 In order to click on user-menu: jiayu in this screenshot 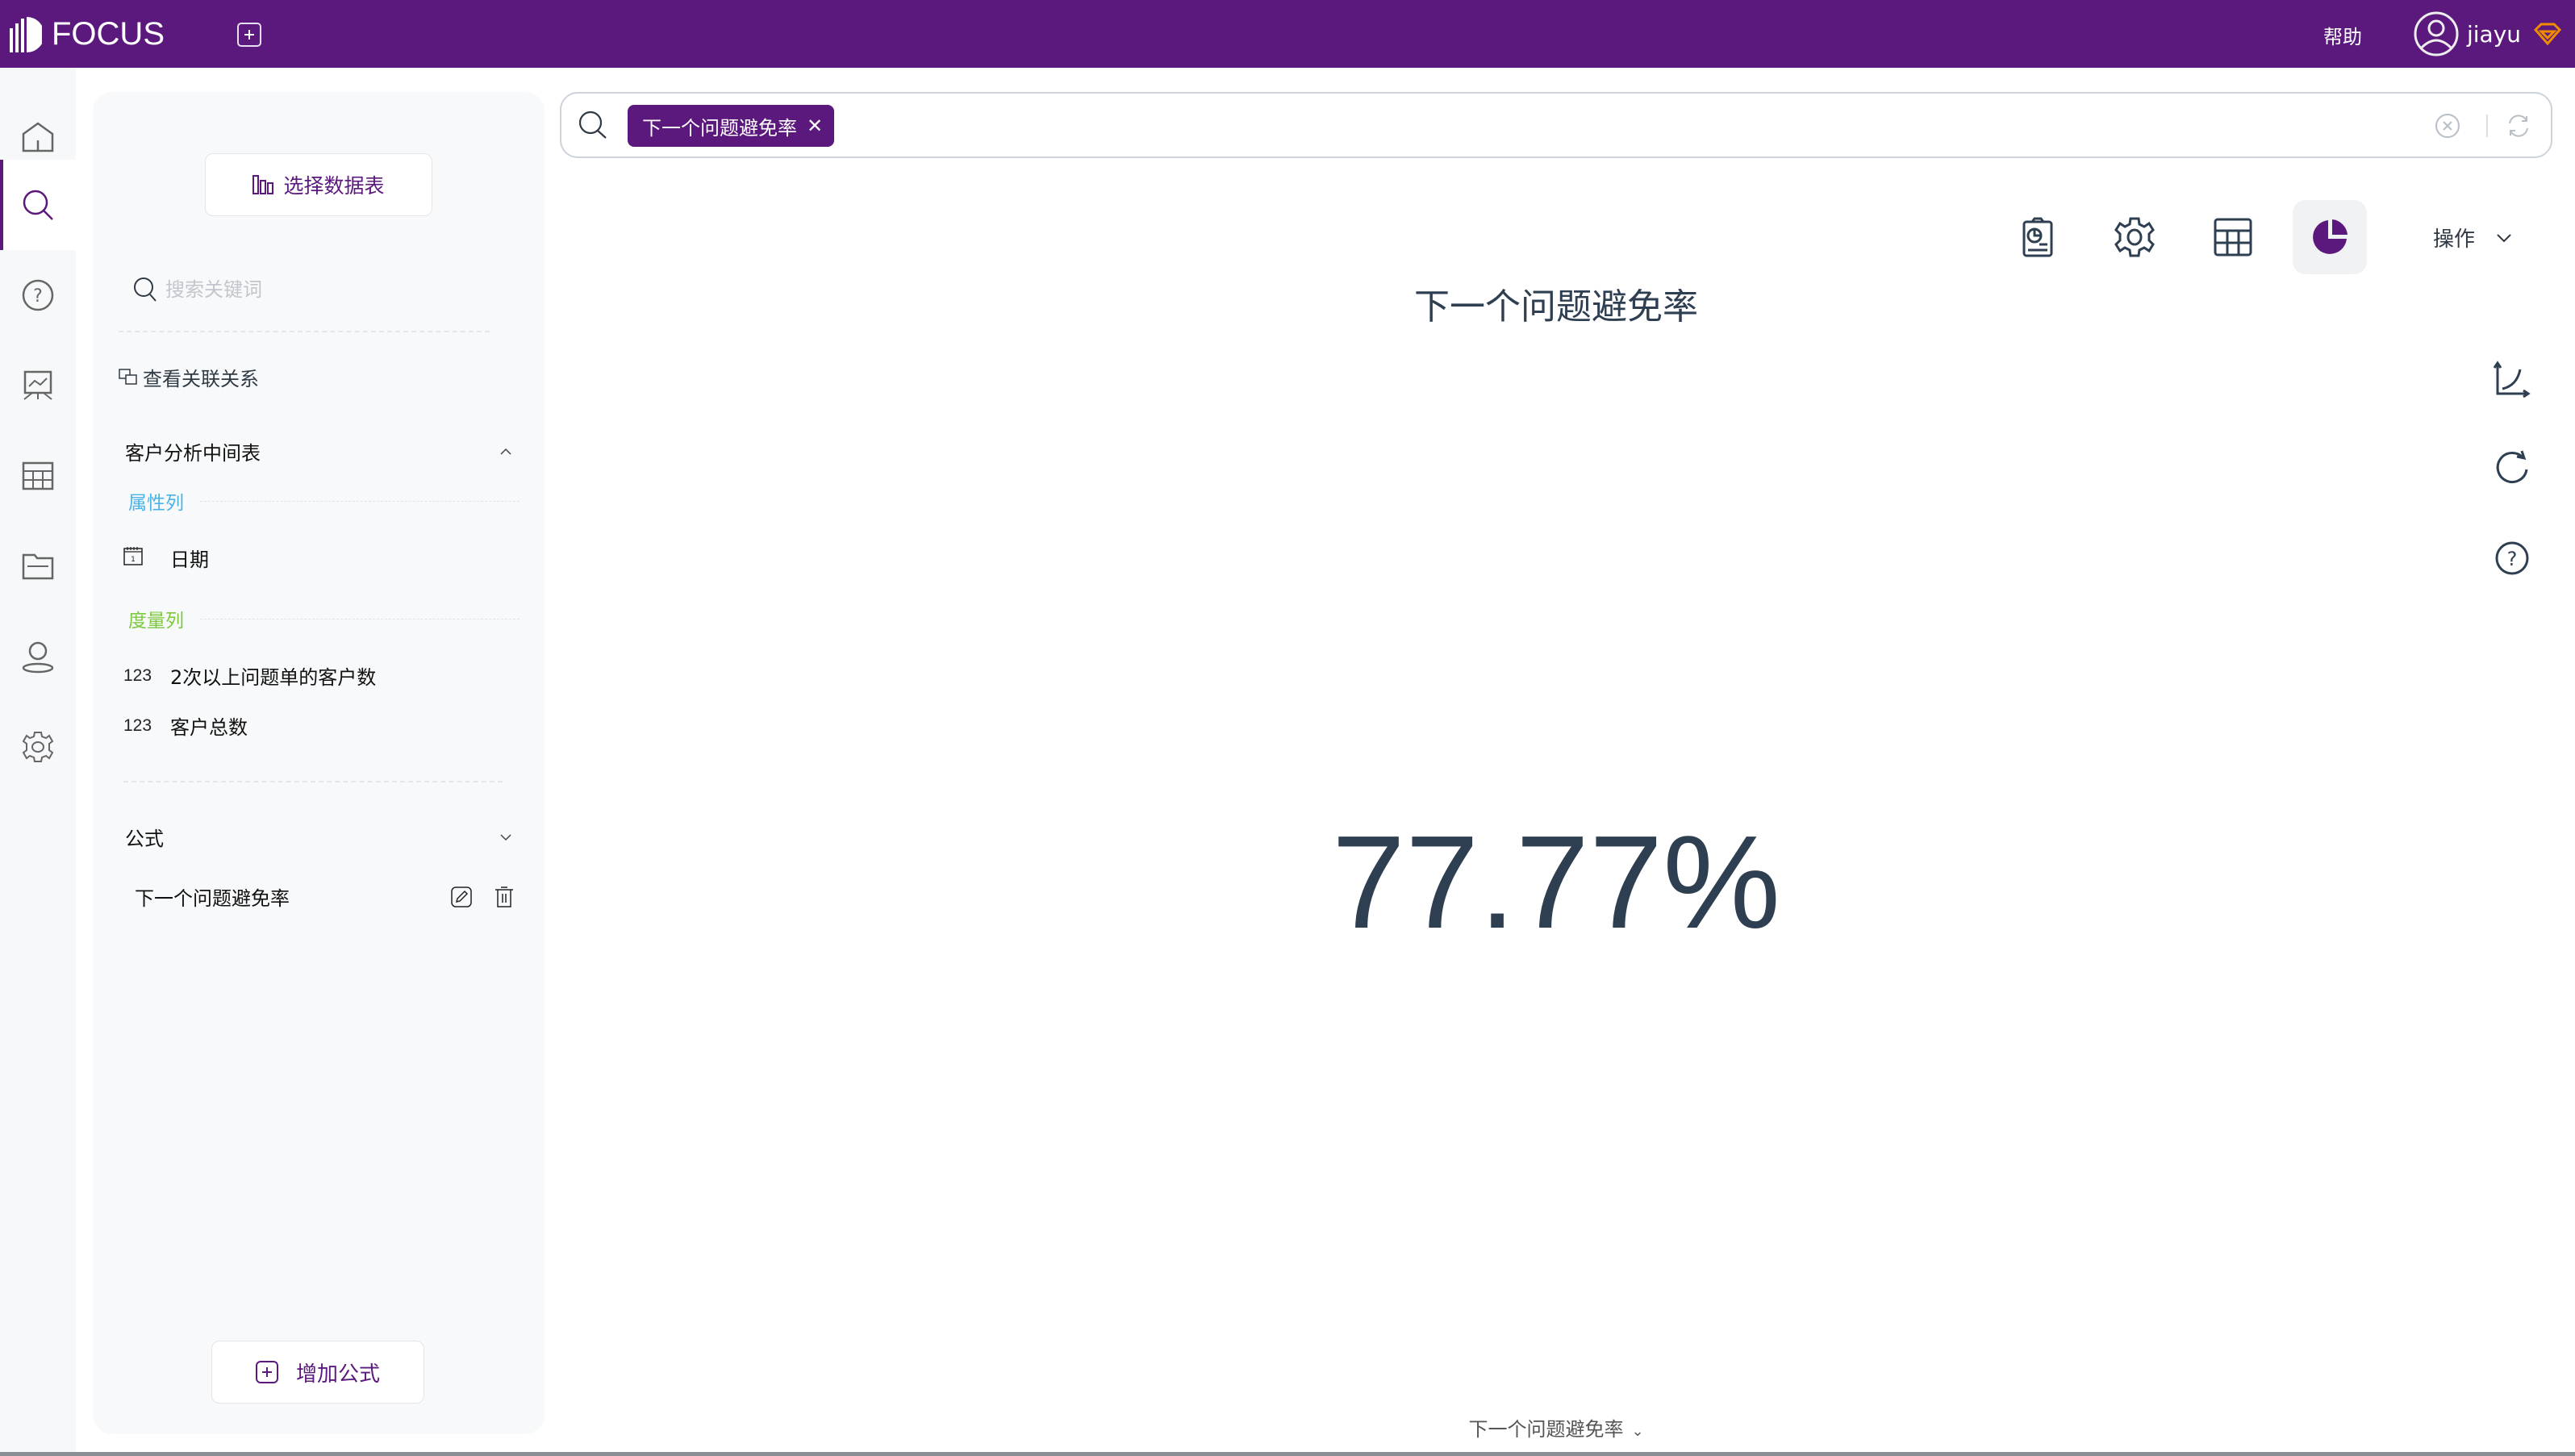, I will do `click(2488, 33)`.